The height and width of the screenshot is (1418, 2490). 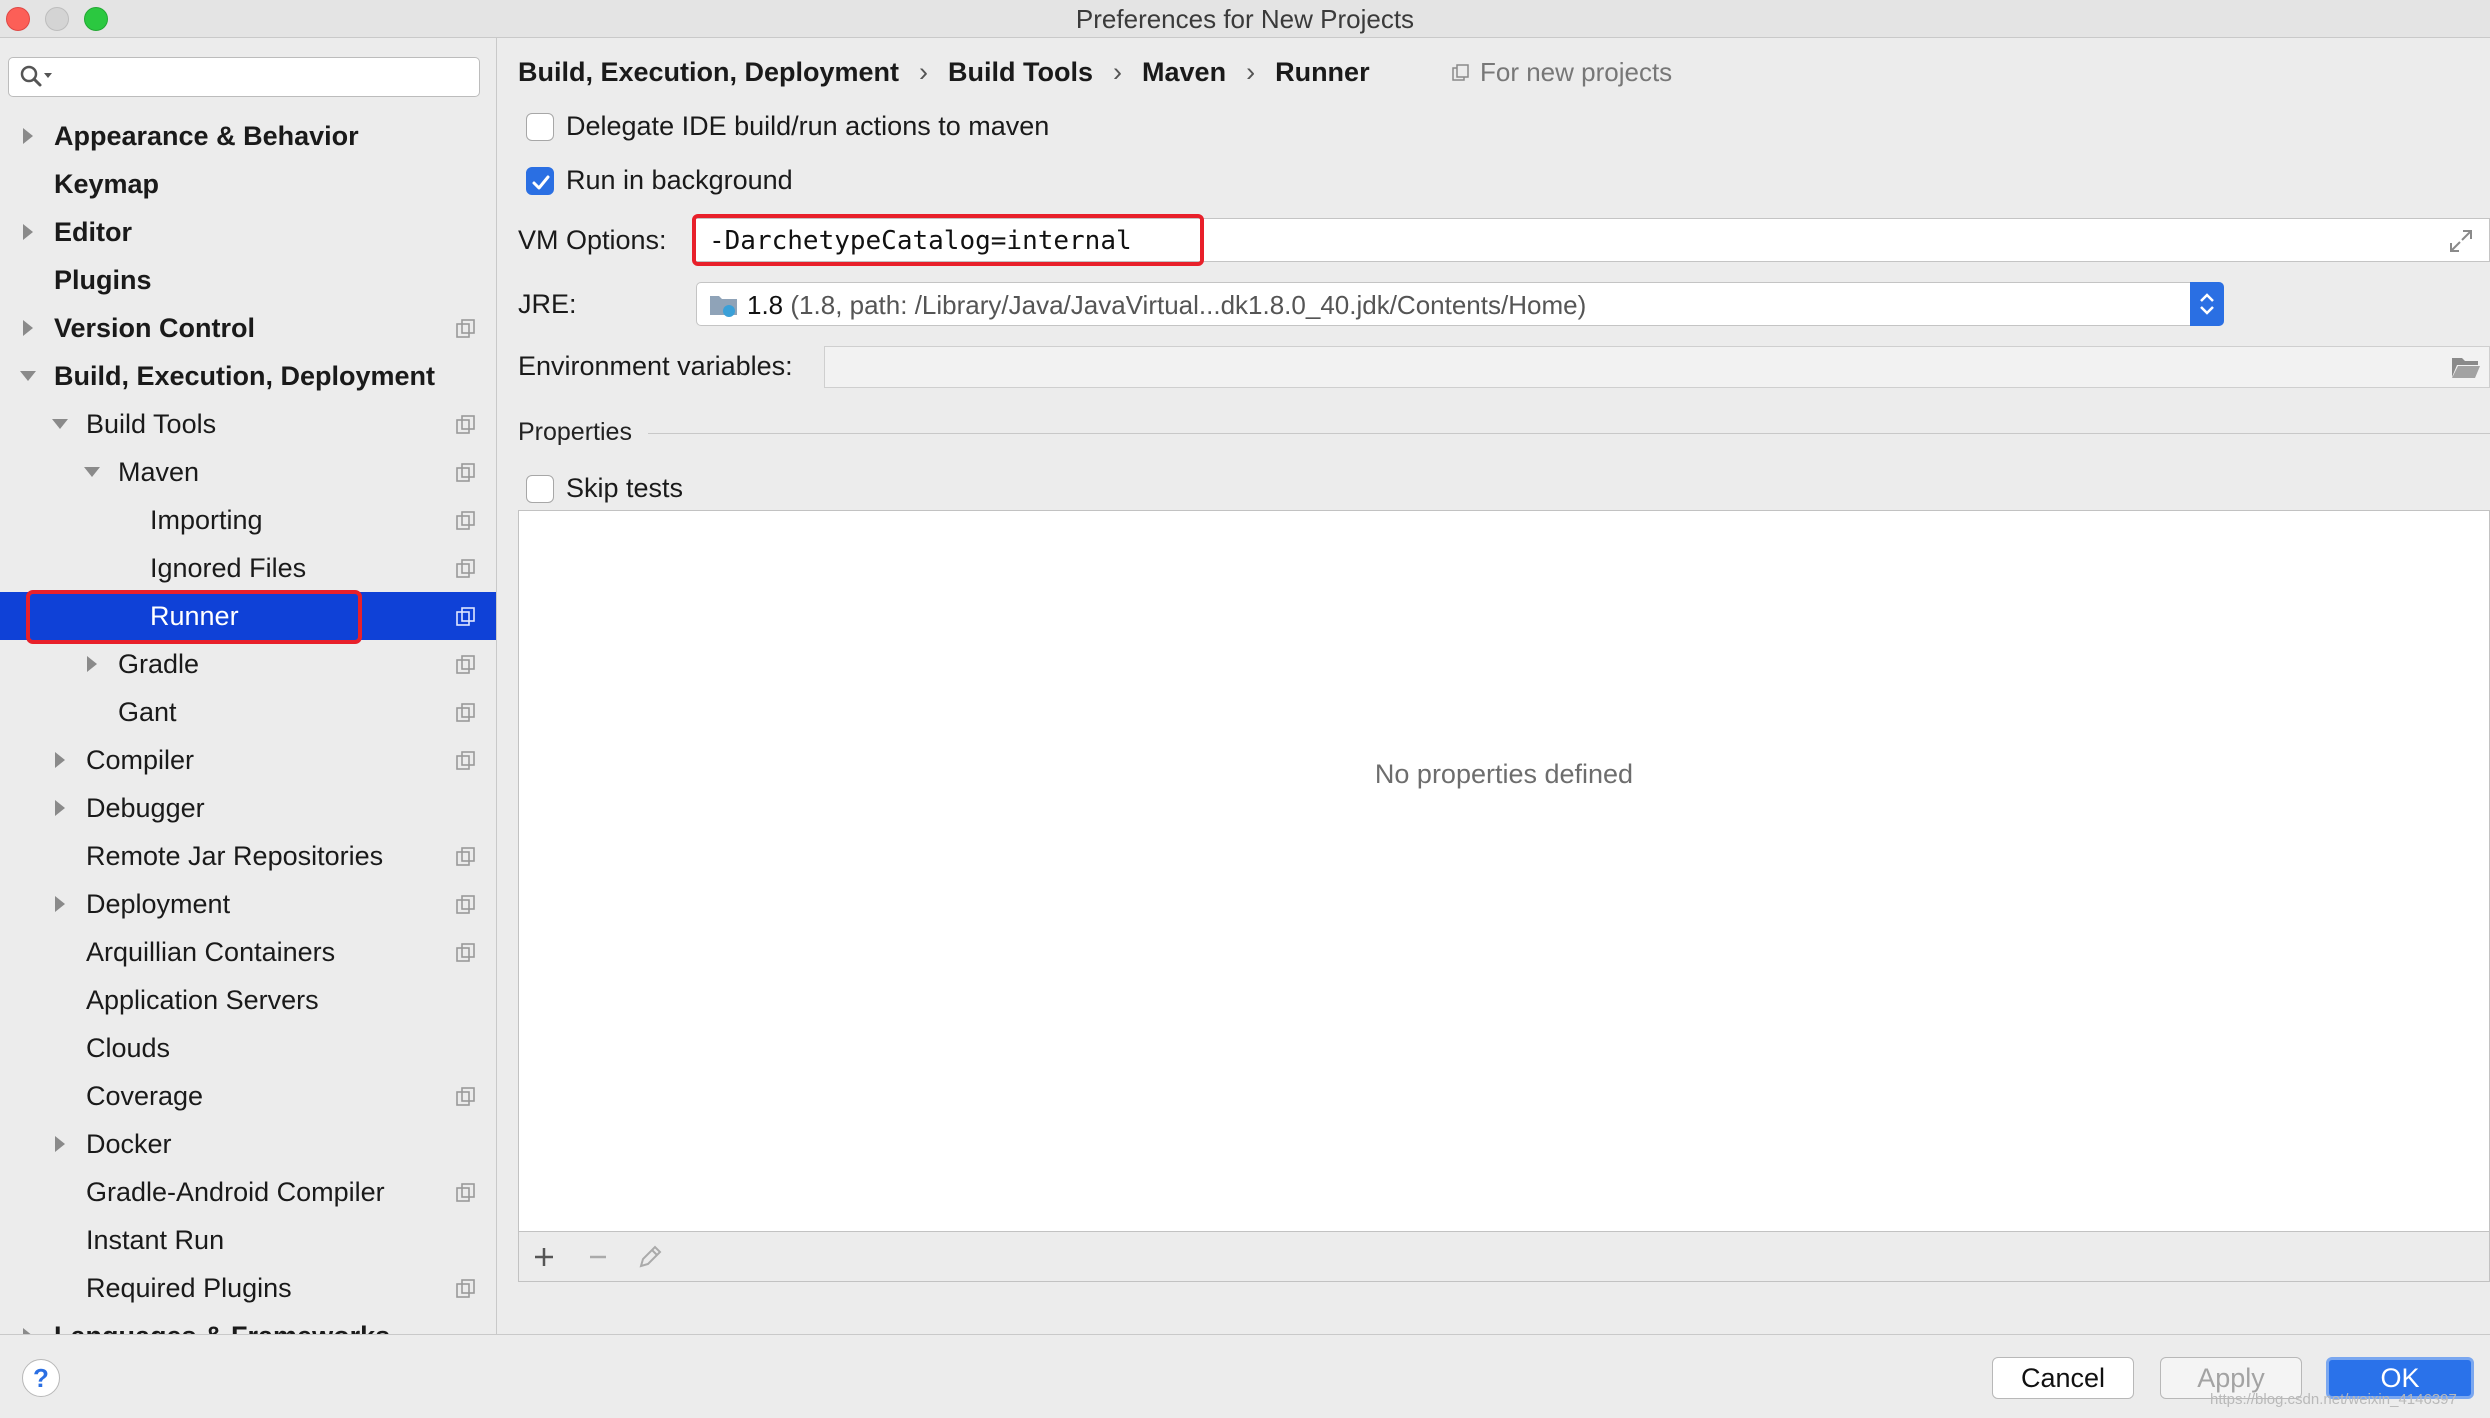 What do you see at coordinates (248, 1096) in the screenshot?
I see `sidebar-item-coverage: Coverage` at bounding box center [248, 1096].